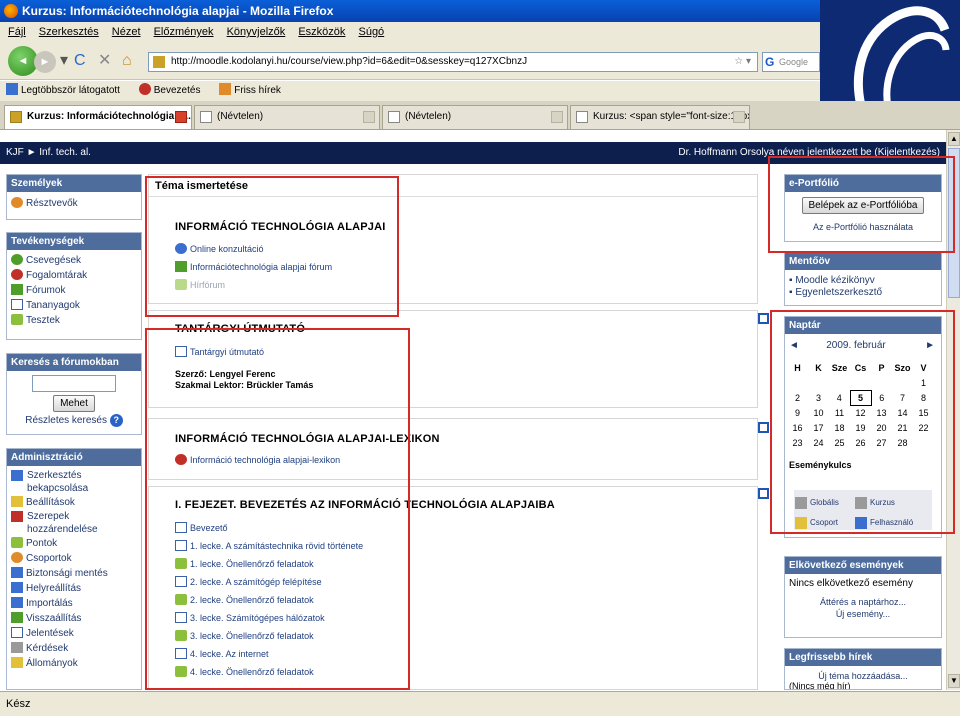  I want to click on link-label: Tananyagok, so click(53, 305).